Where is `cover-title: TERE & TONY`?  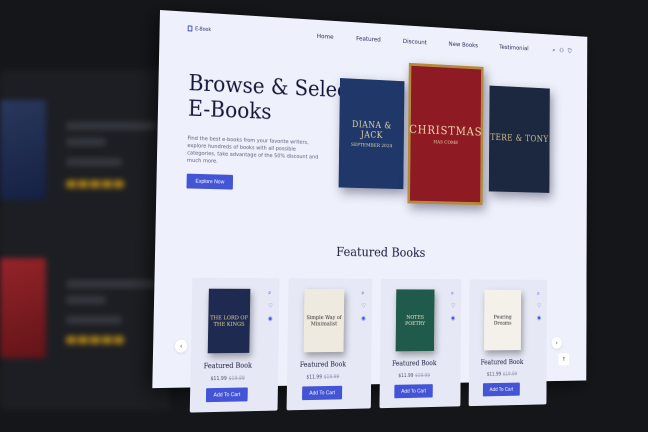
cover-title: TERE & TONY is located at coordinates (519, 138).